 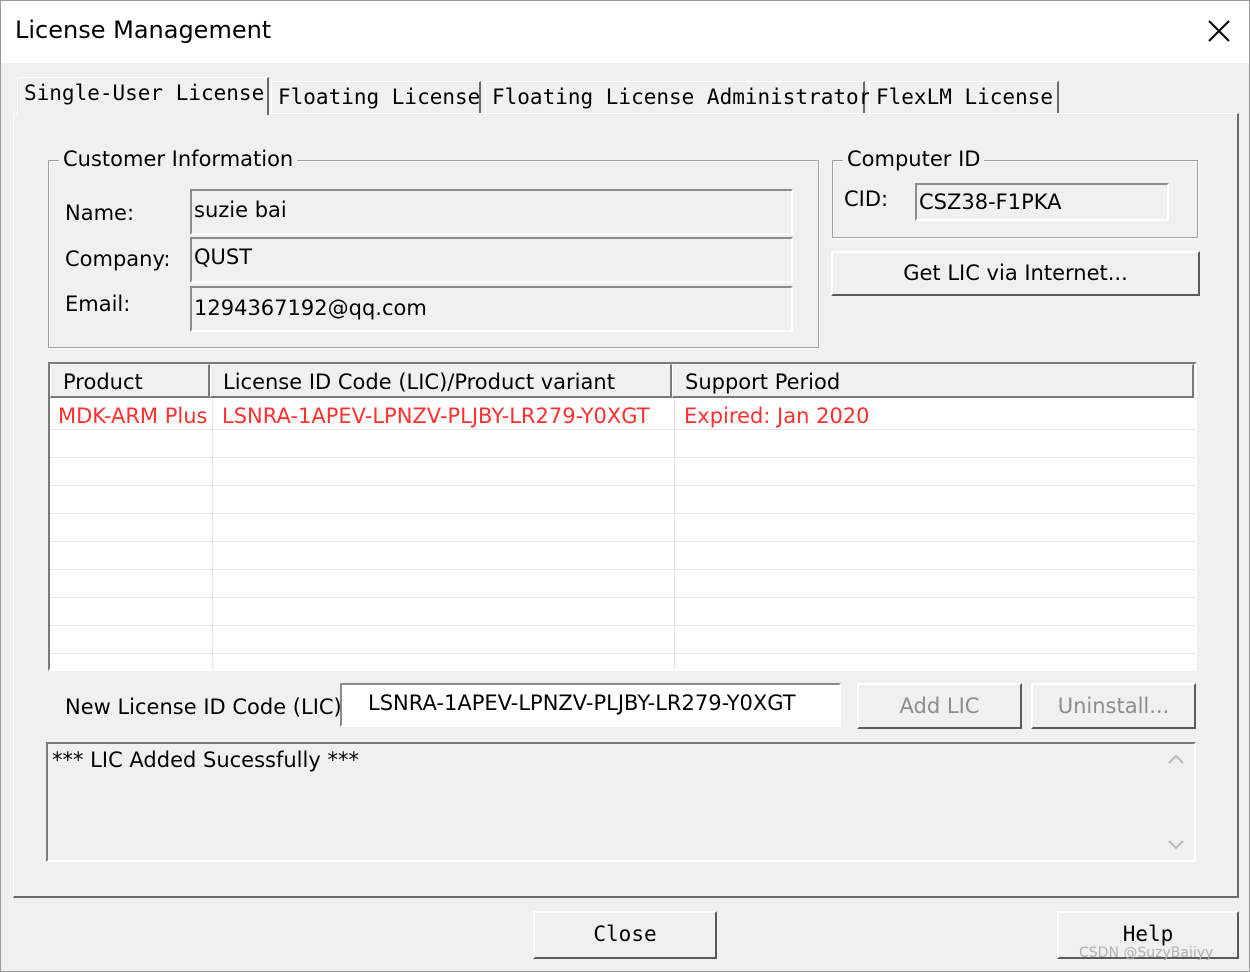 I want to click on tab-label: FlexLM License, so click(x=965, y=97).